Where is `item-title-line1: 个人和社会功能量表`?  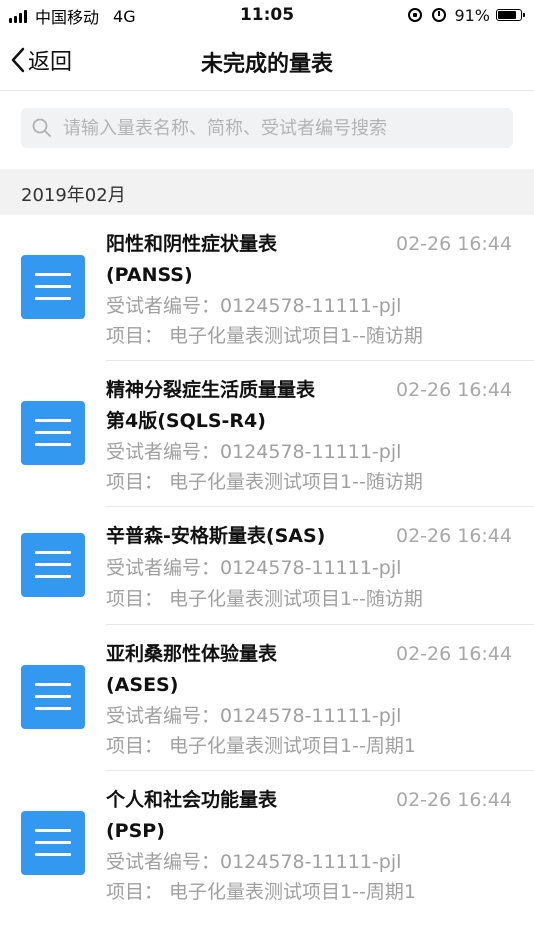
item-title-line1: 个人和社会功能量表 is located at coordinates (192, 800).